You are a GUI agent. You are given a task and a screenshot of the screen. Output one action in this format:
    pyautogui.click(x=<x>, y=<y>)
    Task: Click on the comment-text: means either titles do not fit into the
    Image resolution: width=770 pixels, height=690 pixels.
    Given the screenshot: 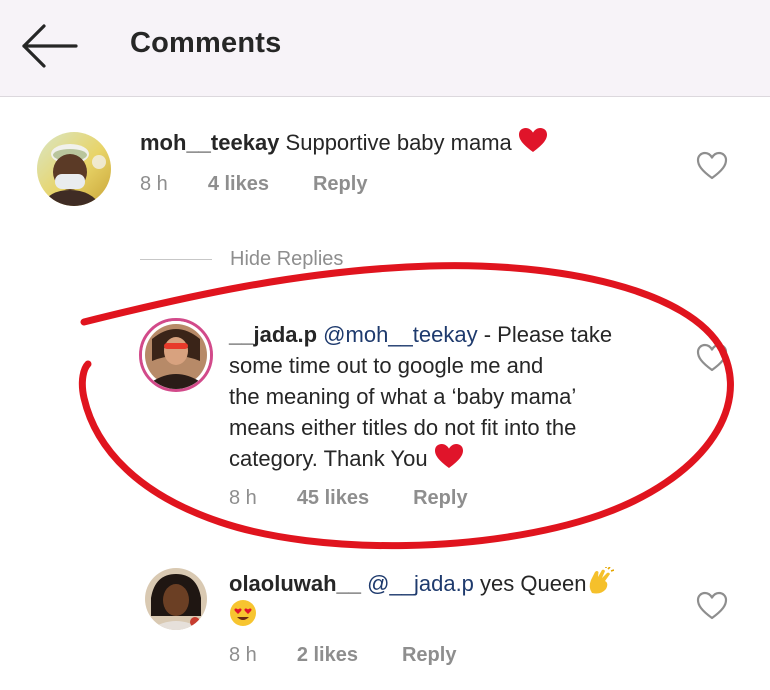 What is the action you would take?
    pyautogui.click(x=403, y=427)
    